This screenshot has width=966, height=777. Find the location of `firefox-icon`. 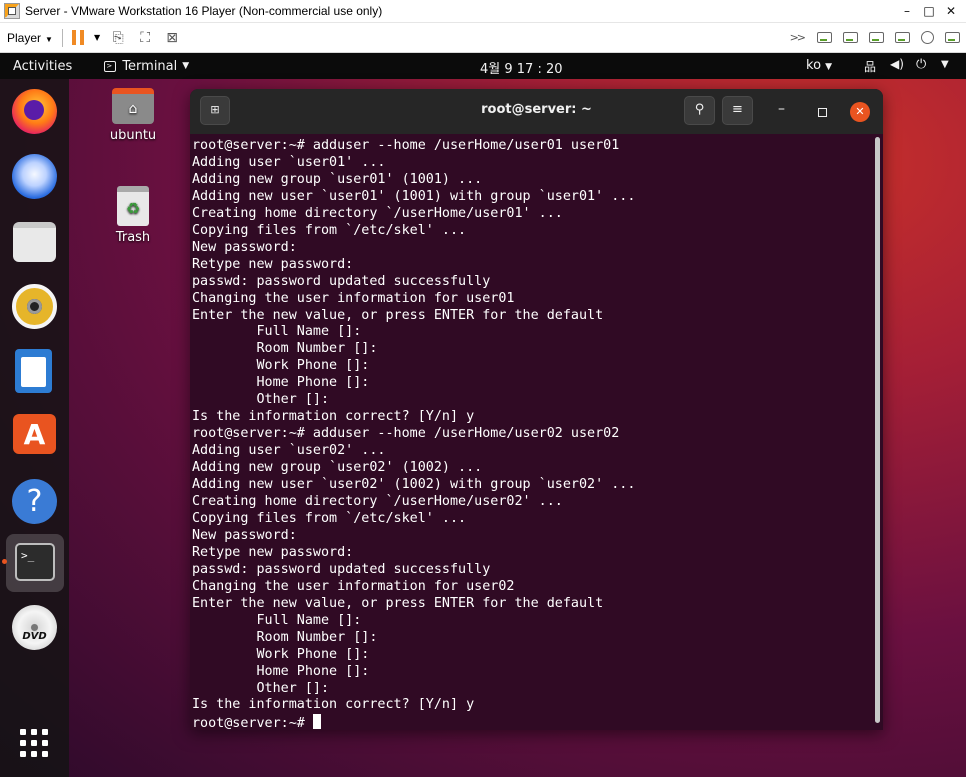

firefox-icon is located at coordinates (34, 111).